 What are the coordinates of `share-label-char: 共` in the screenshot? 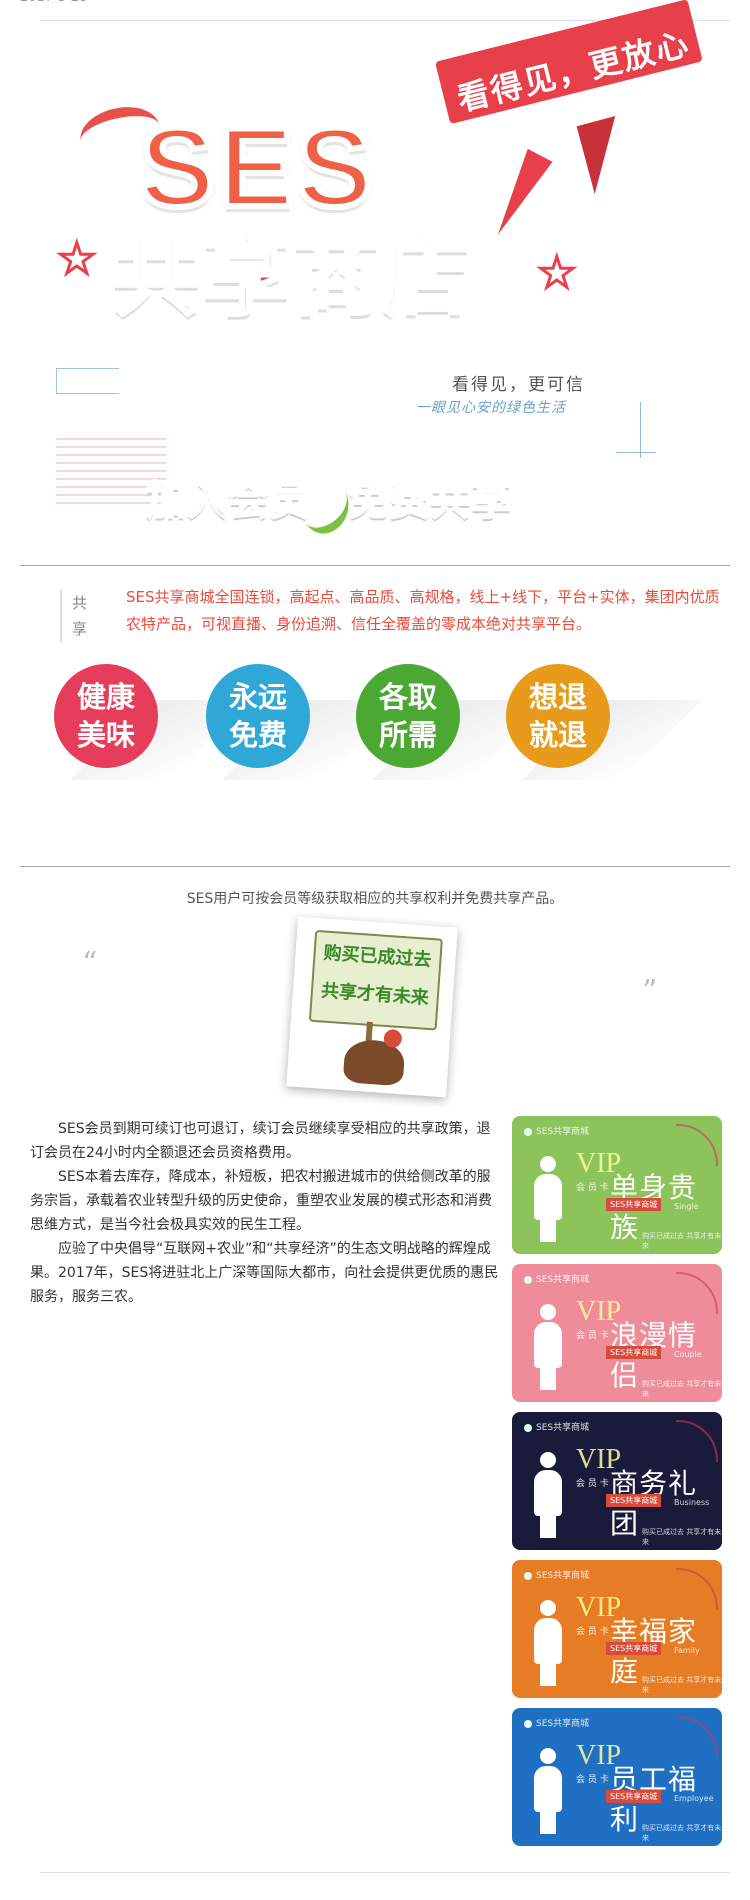 It's located at (80, 603).